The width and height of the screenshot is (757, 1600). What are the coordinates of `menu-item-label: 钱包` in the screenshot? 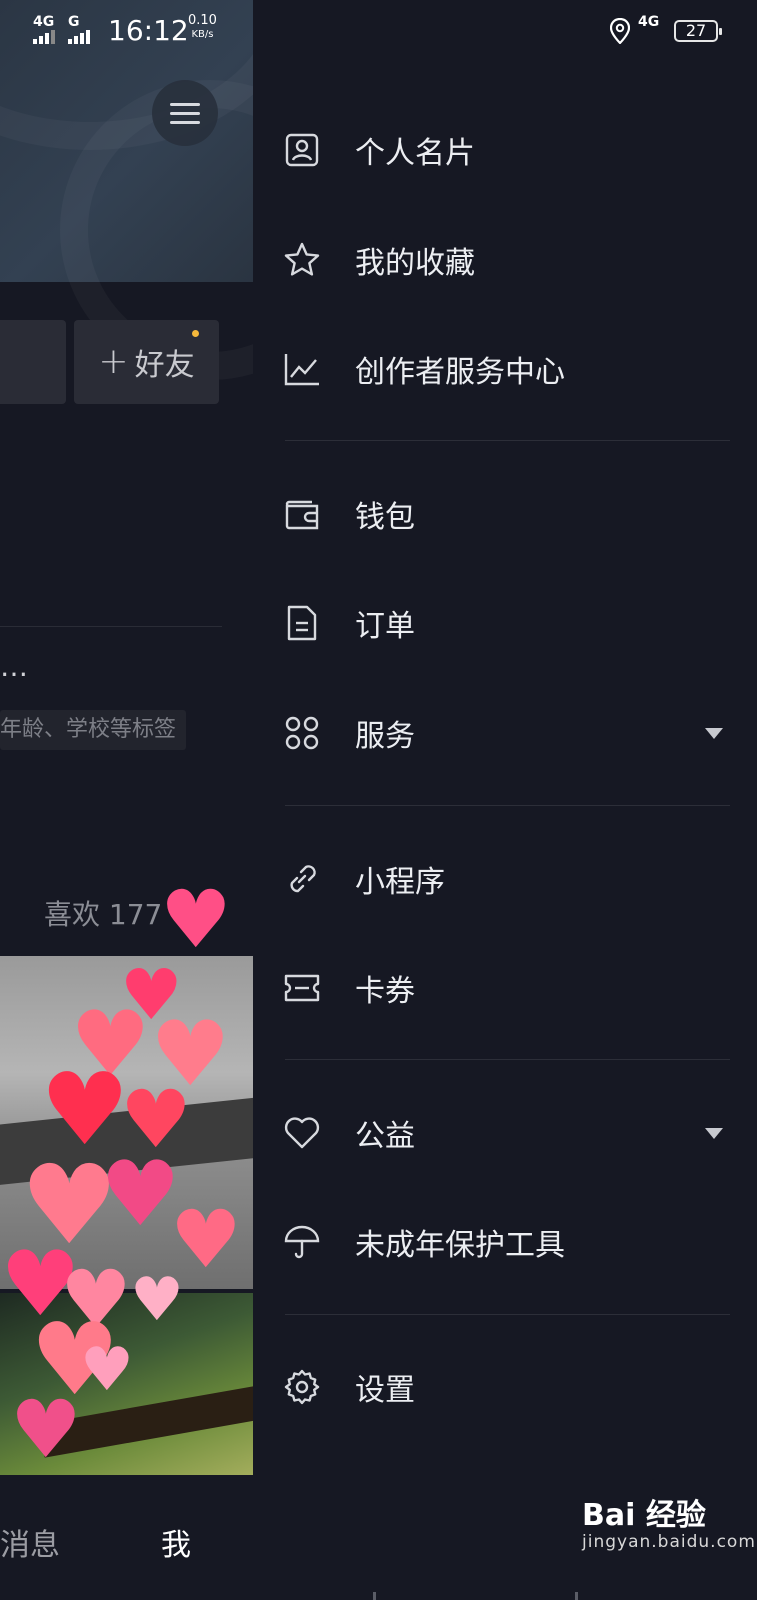 It's located at (385, 517).